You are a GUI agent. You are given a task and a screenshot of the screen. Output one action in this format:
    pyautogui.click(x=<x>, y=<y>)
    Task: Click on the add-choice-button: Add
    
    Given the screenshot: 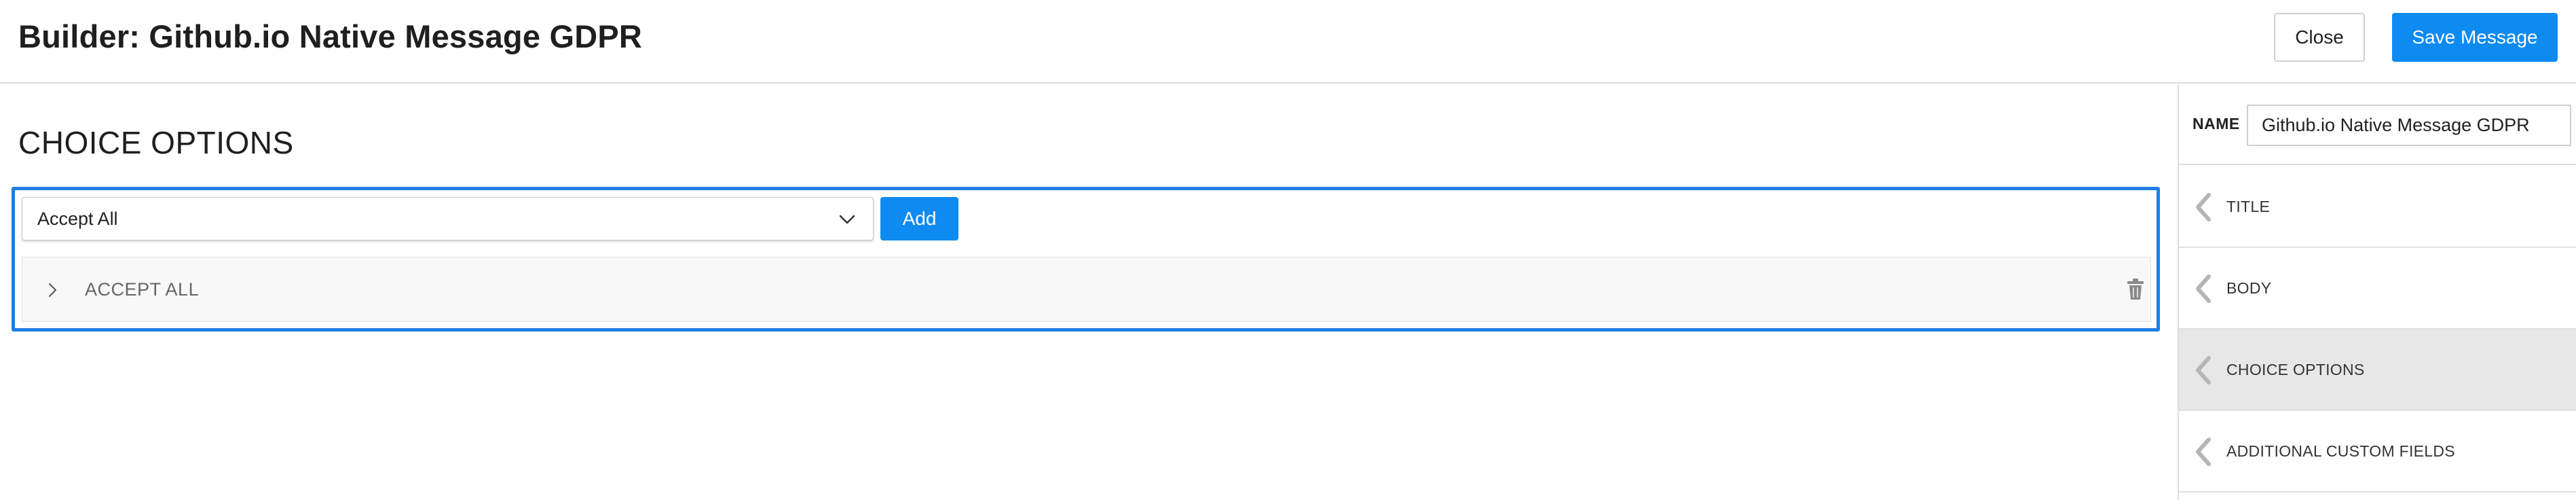 What is the action you would take?
    pyautogui.click(x=919, y=218)
    